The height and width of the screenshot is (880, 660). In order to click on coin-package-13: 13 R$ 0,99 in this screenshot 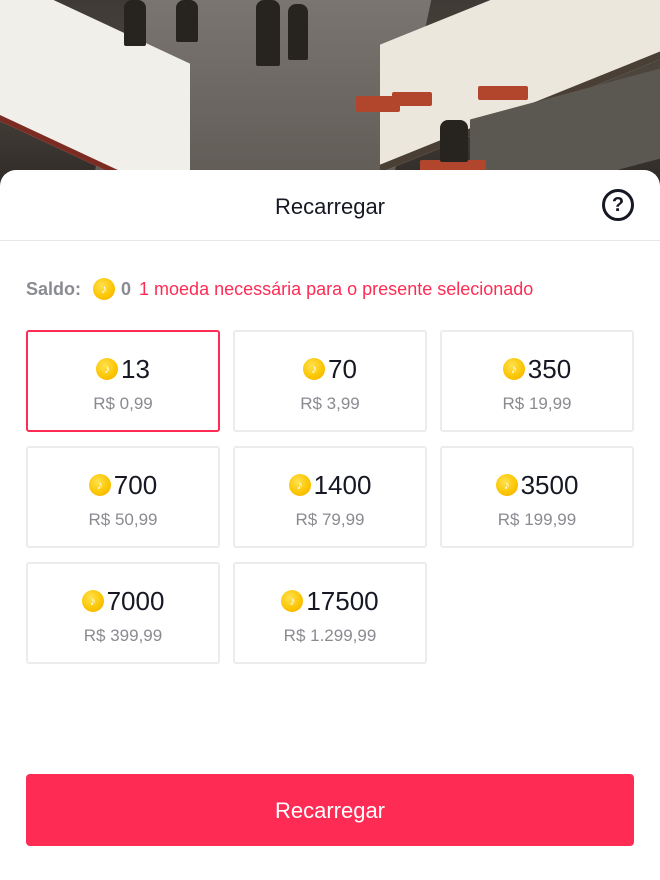, I will do `click(123, 381)`.